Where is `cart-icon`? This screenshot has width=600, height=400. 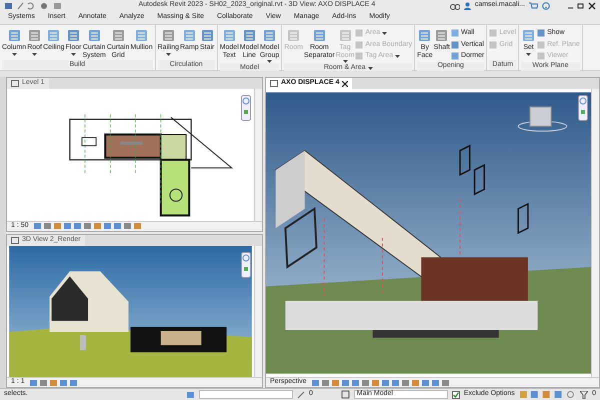
cart-icon is located at coordinates (533, 6).